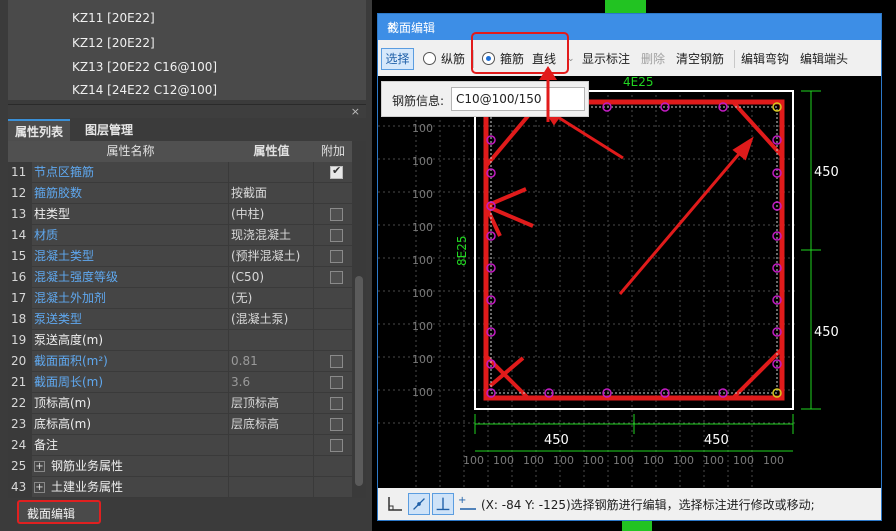  Describe the element at coordinates (395, 504) in the screenshot. I see `ortho-mode-icon` at that location.